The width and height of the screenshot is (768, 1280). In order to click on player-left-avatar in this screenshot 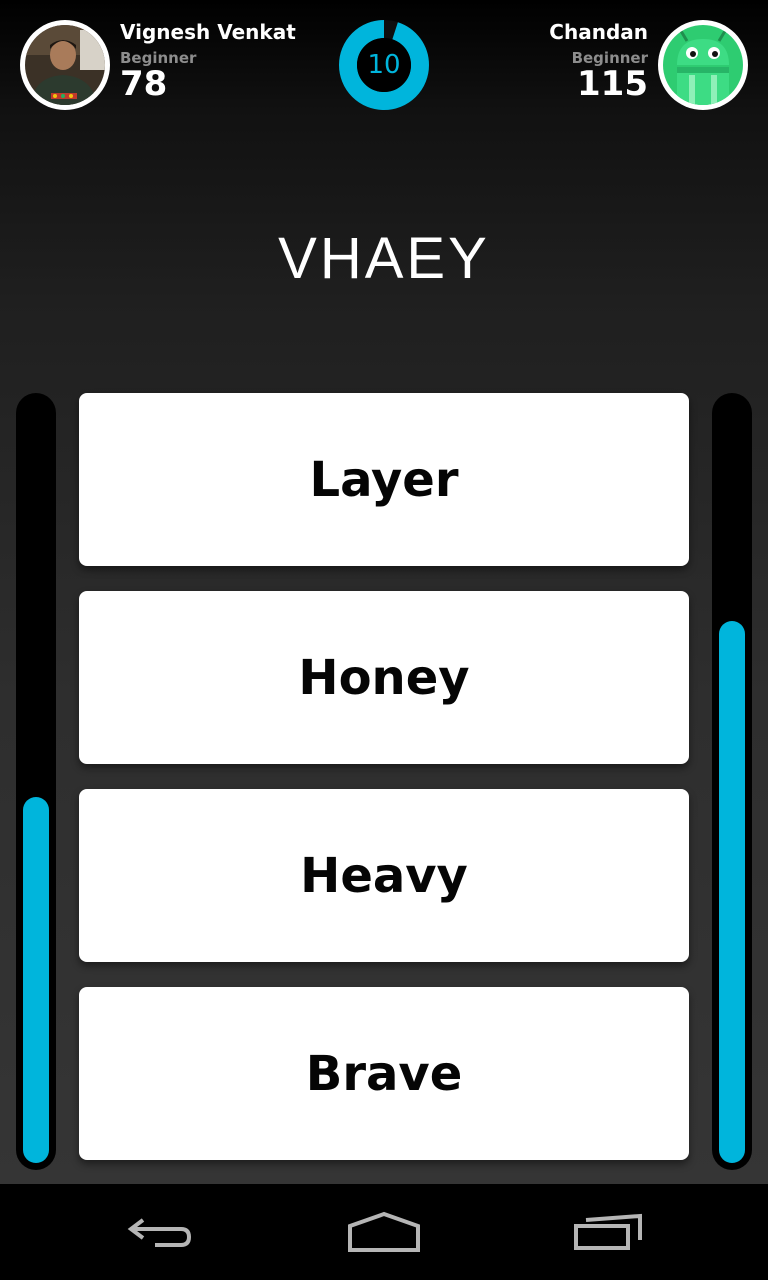, I will do `click(65, 65)`.